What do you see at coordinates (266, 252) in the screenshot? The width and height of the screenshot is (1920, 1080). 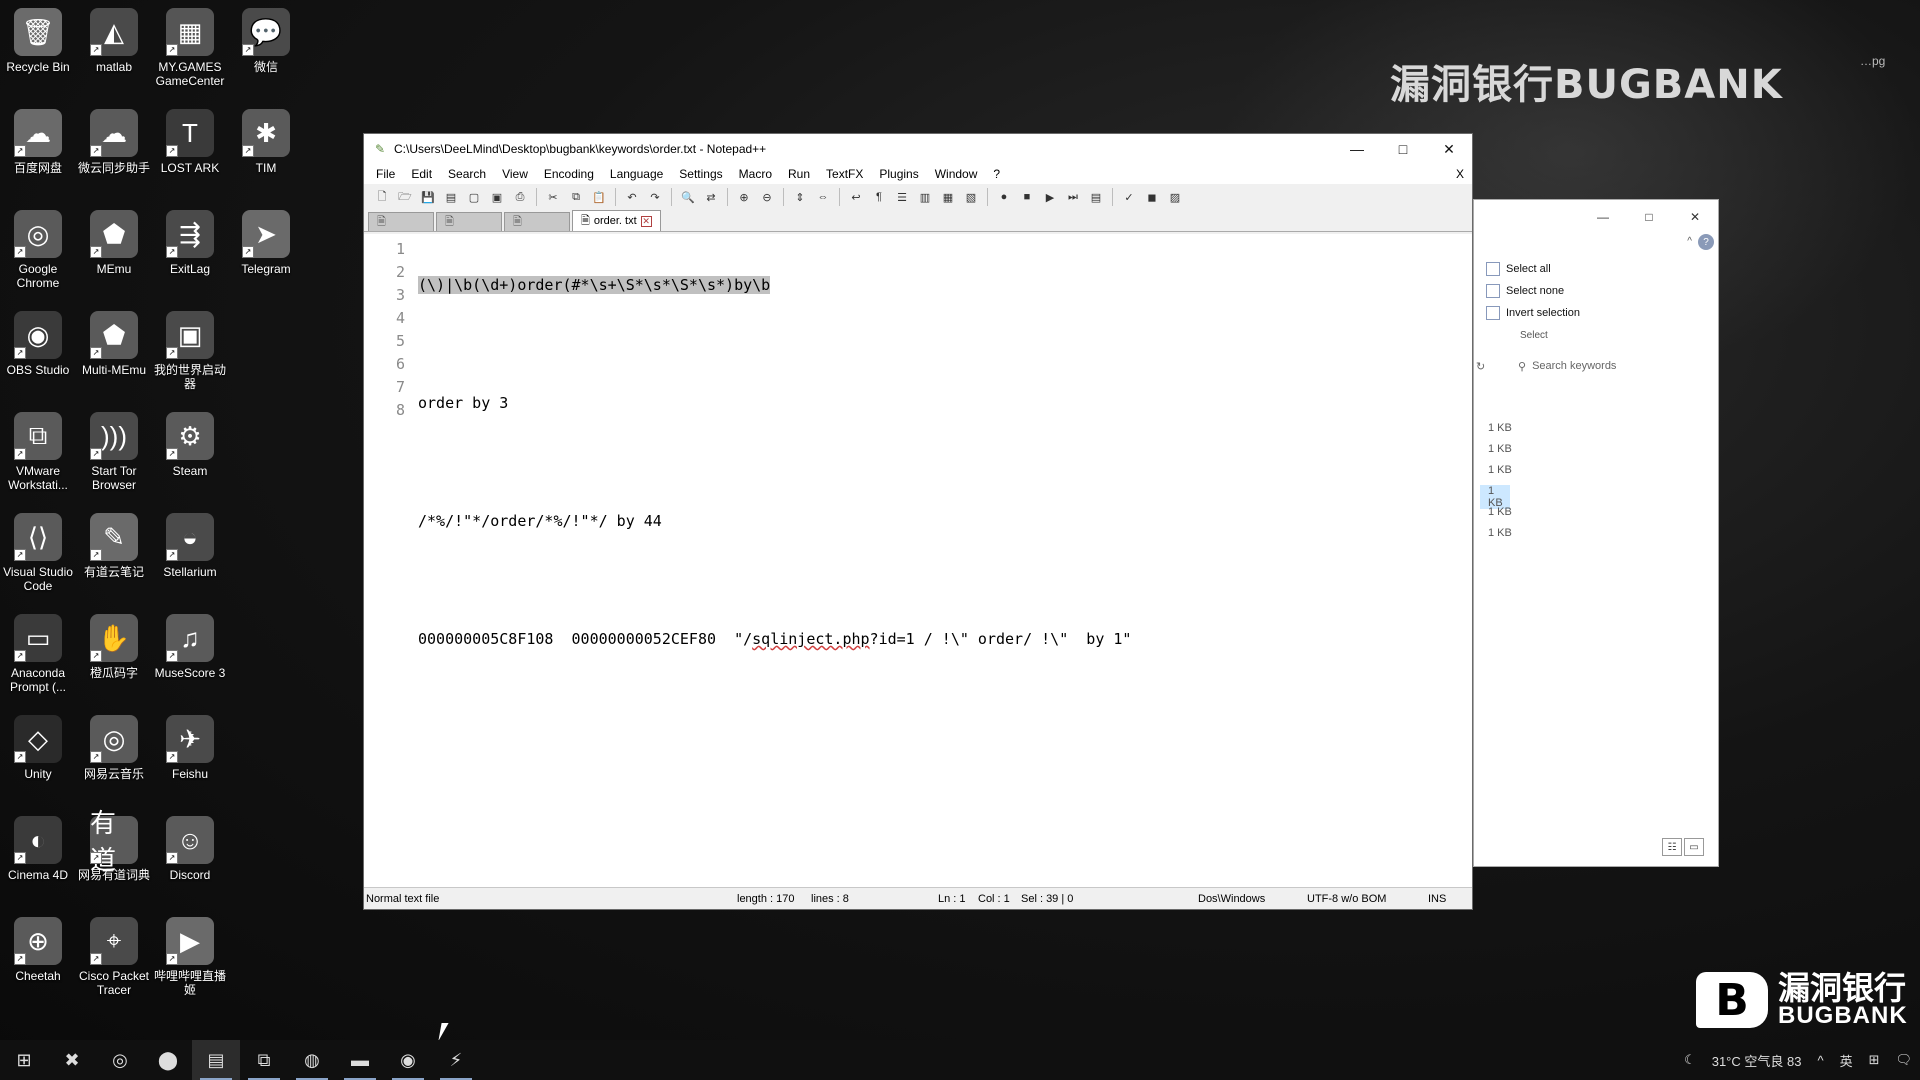 I see `desktop-shortcut: ➤ ↗ Telegram` at bounding box center [266, 252].